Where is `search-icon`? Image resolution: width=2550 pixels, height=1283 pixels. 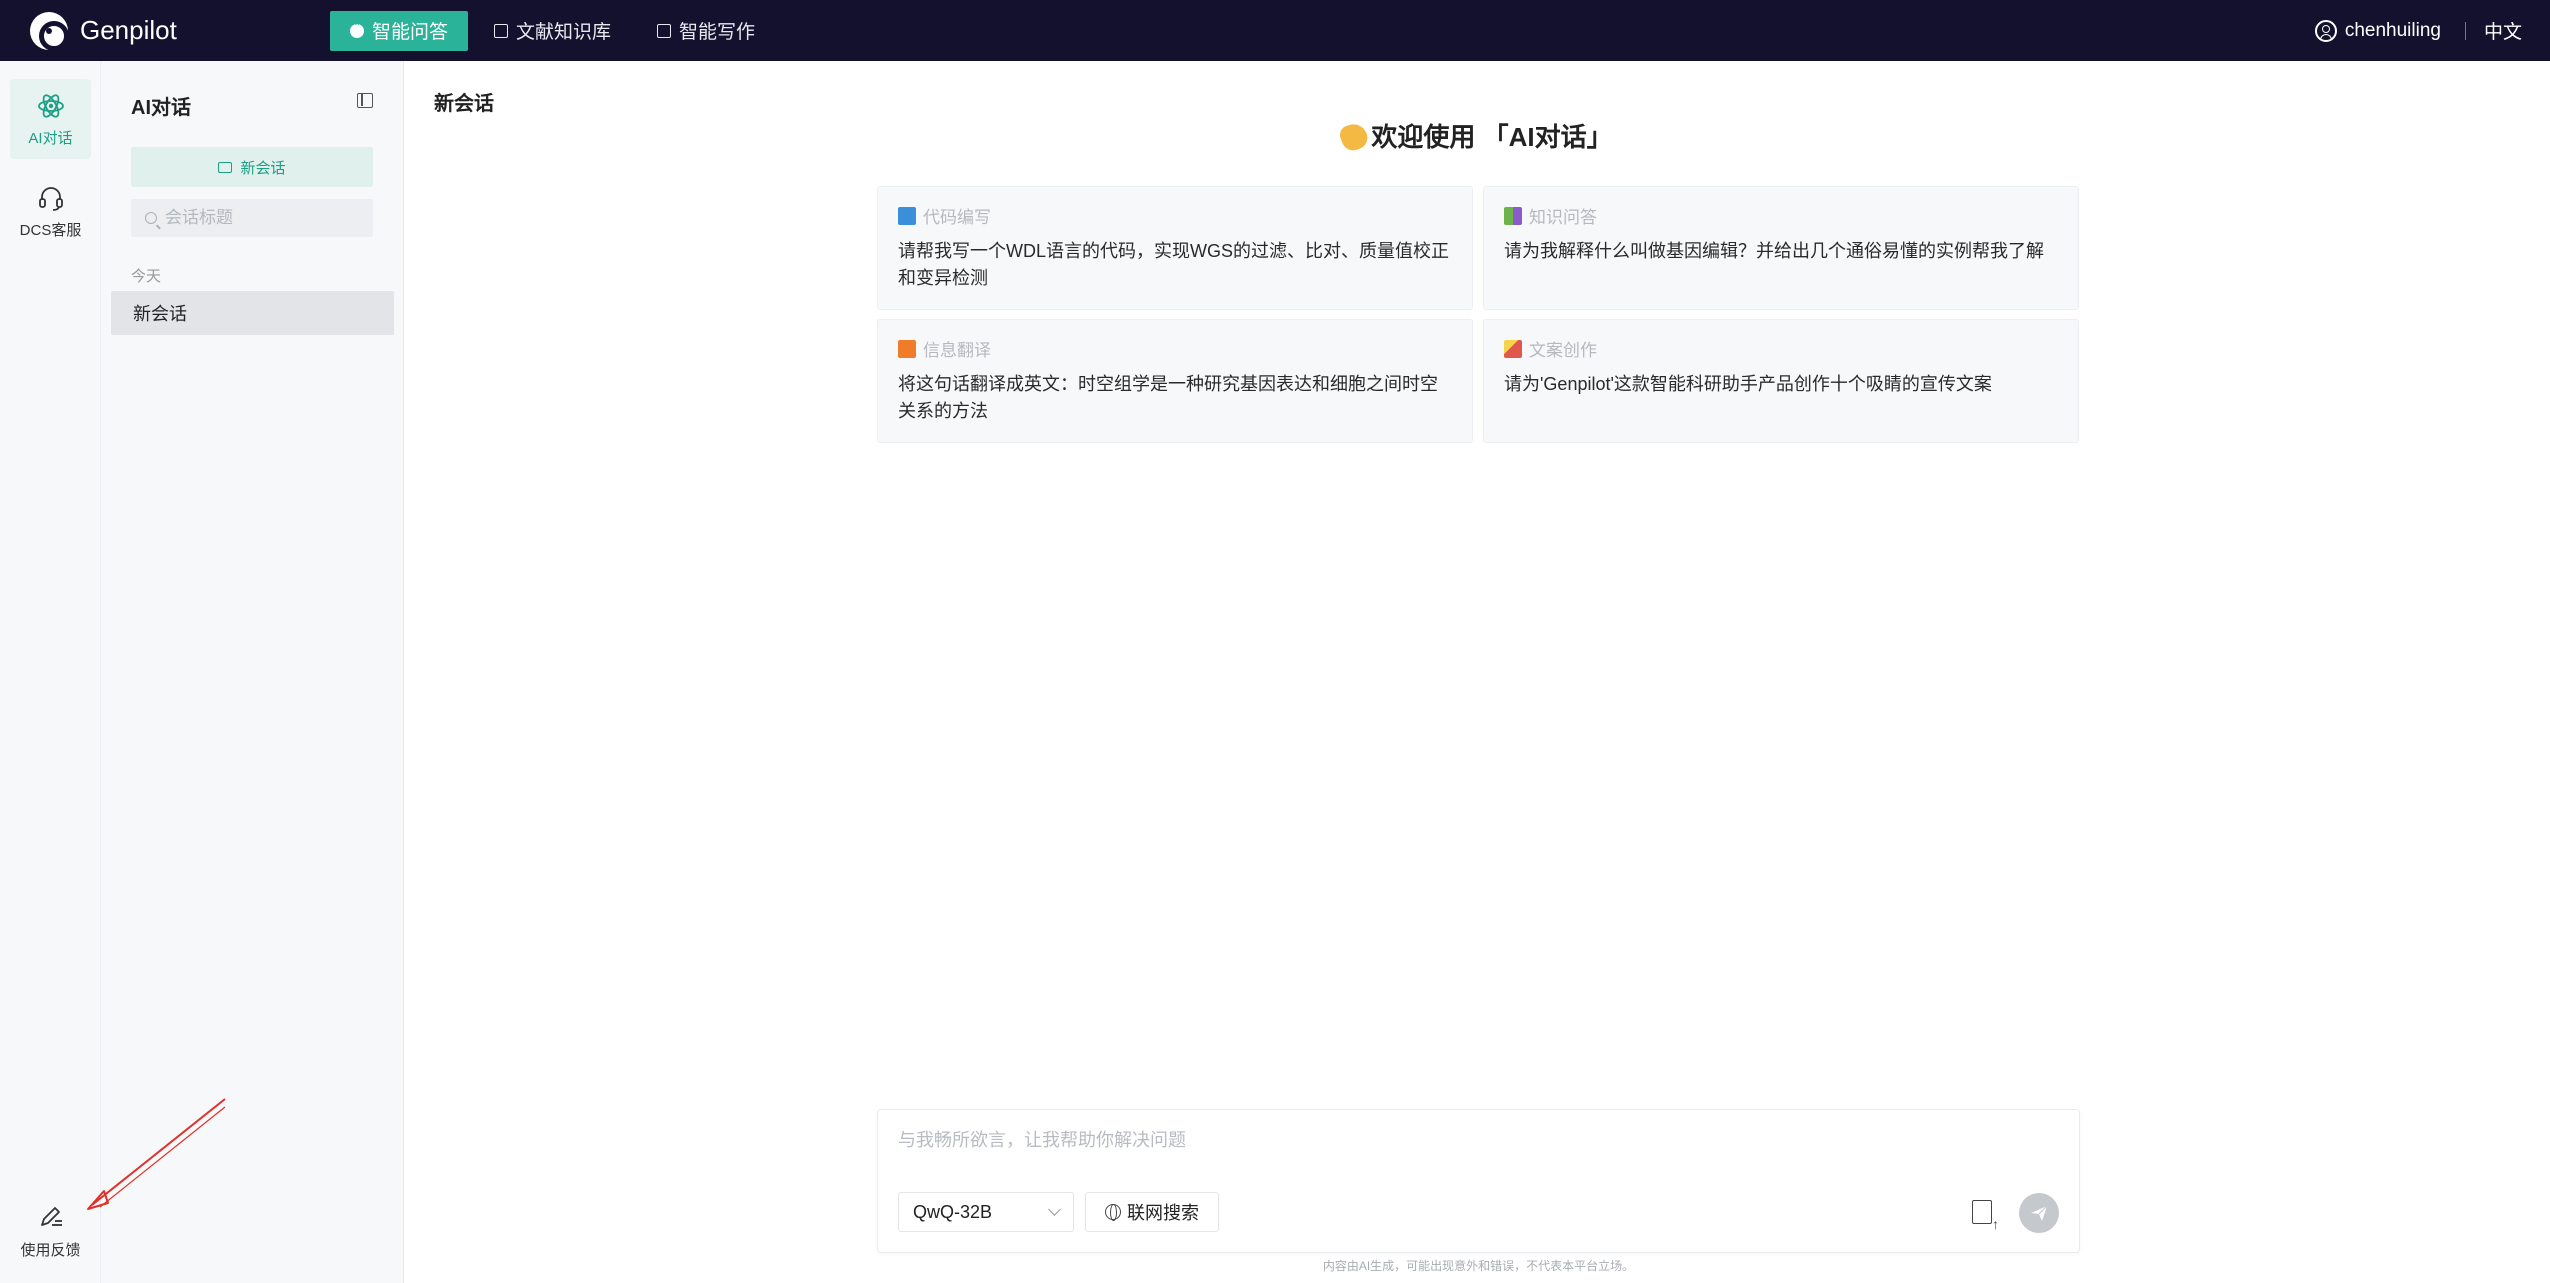 search-icon is located at coordinates (151, 218).